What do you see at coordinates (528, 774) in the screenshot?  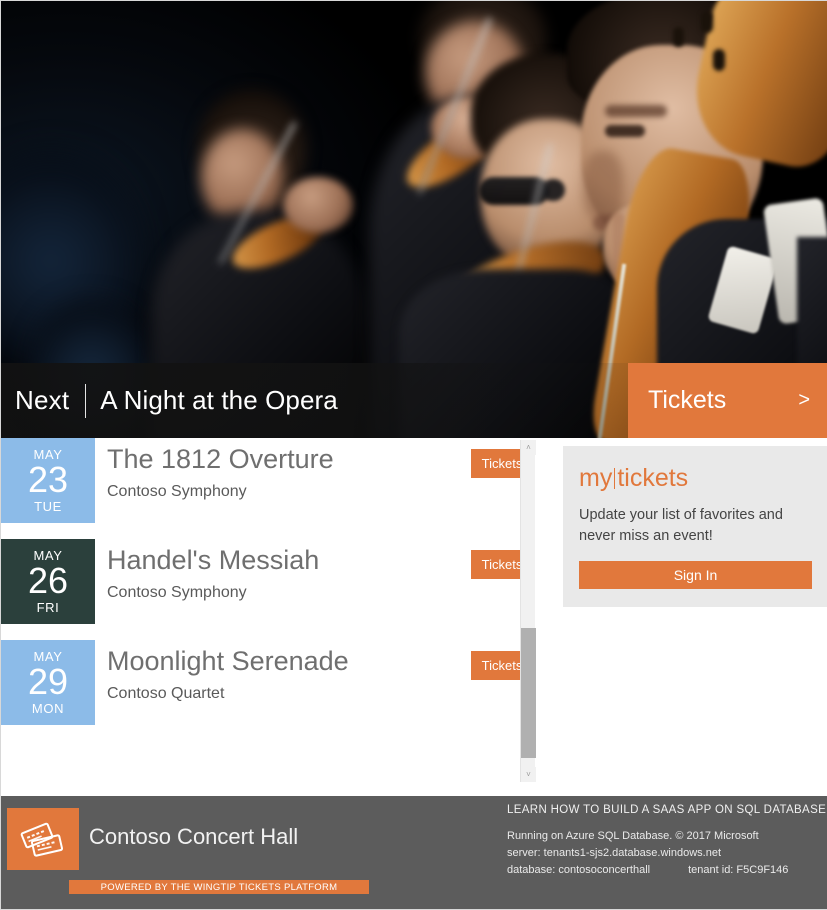 I see `scroll-down-arrow-icon: ˅` at bounding box center [528, 774].